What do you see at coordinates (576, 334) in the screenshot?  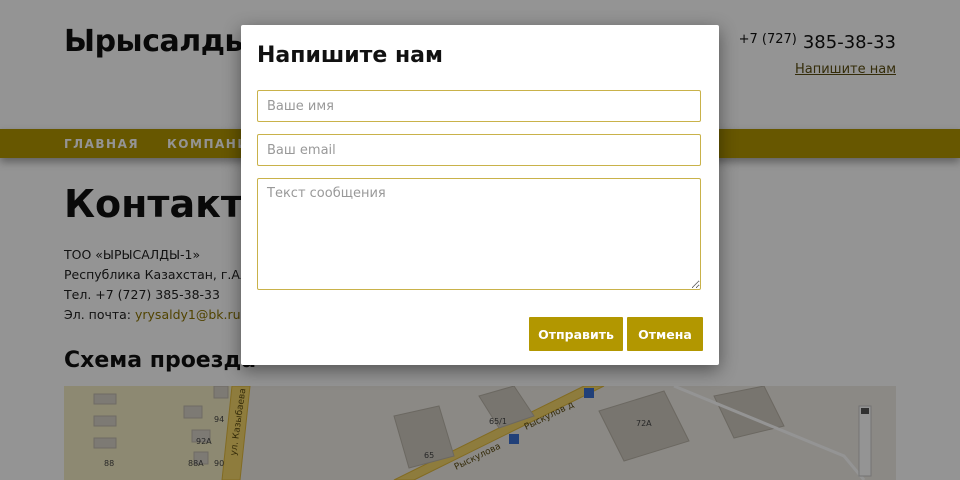 I see `send-button: Отправить` at bounding box center [576, 334].